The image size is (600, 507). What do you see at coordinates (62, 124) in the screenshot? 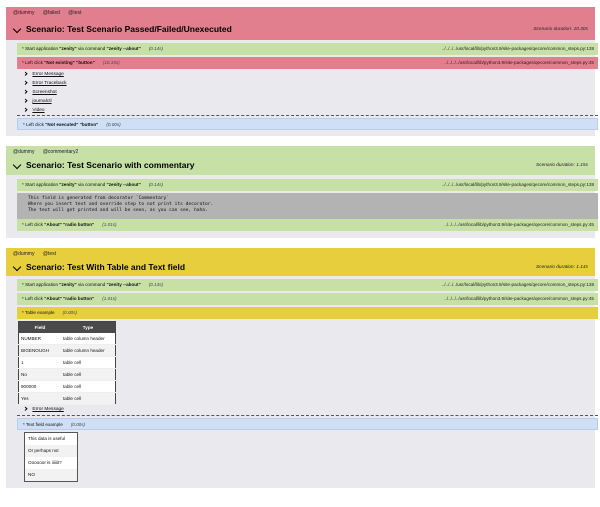
I see `step-arg: "Not executed"` at bounding box center [62, 124].